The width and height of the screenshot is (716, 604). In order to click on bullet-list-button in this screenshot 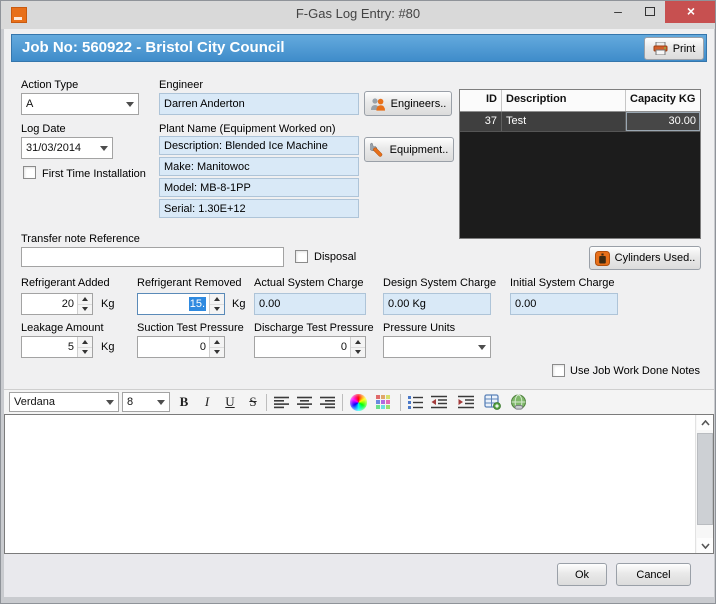, I will do `click(415, 402)`.